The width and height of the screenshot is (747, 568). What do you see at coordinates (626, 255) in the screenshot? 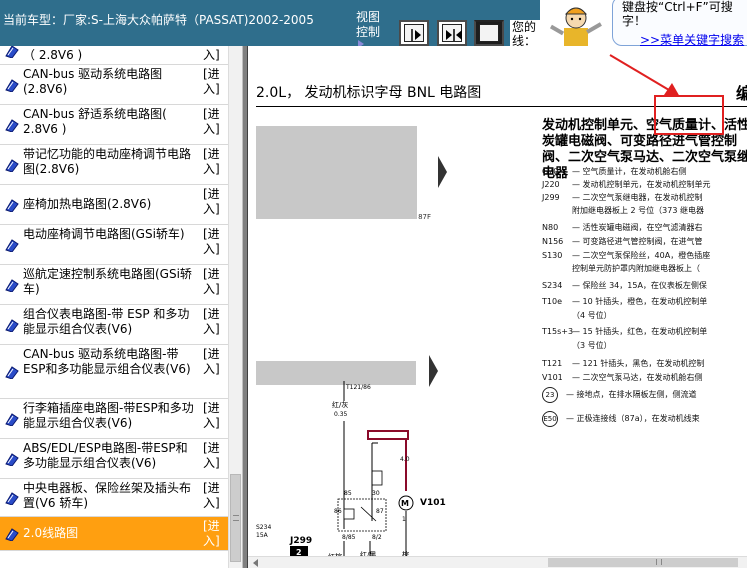
I see `legend-row: S130— 二次空气泵保险丝，40A，橙色插座` at bounding box center [626, 255].